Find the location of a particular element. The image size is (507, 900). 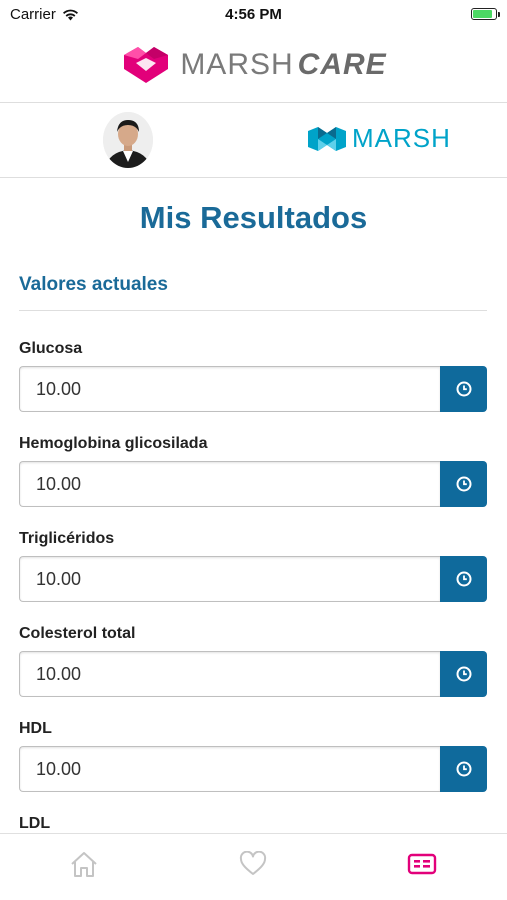

hdl-input is located at coordinates (229, 769).